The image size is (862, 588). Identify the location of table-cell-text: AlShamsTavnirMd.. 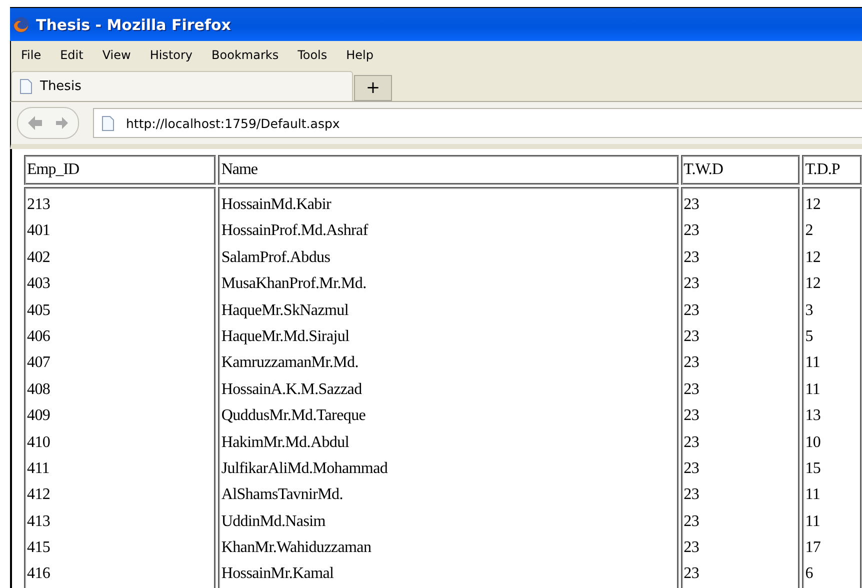
(282, 495).